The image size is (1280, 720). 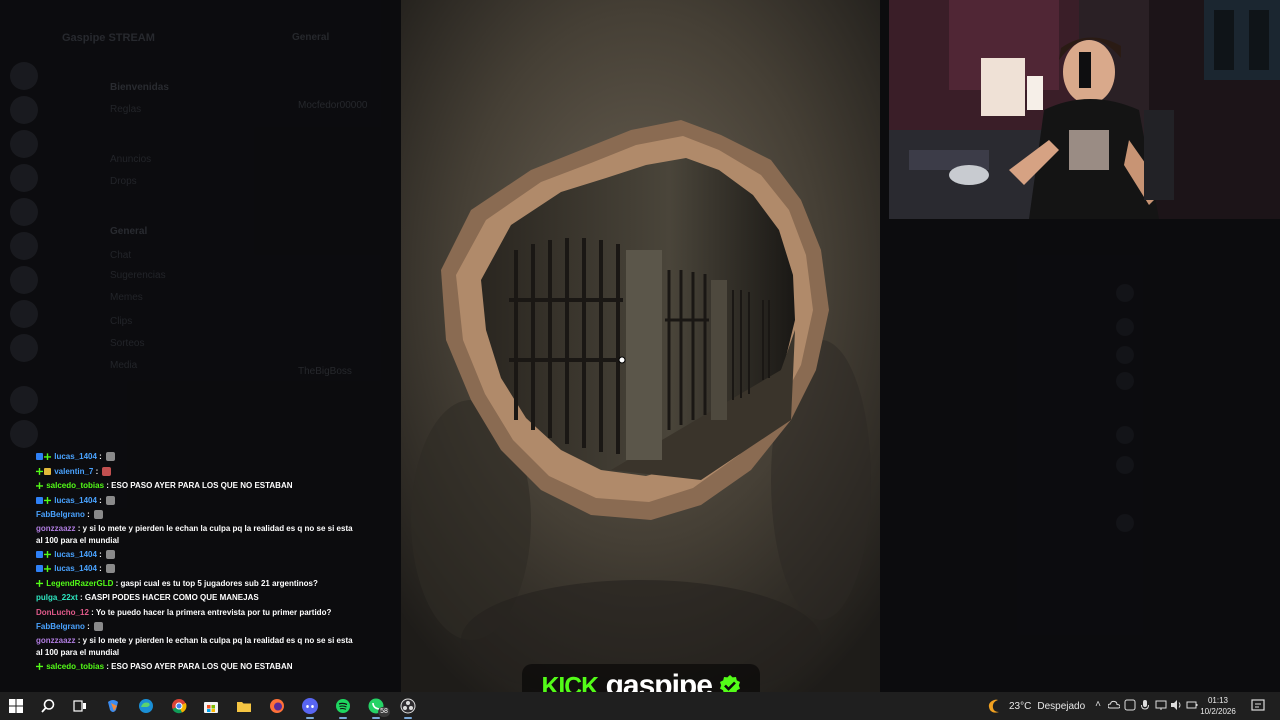 What do you see at coordinates (57, 597) in the screenshot?
I see `chat-username: pulga_22xt` at bounding box center [57, 597].